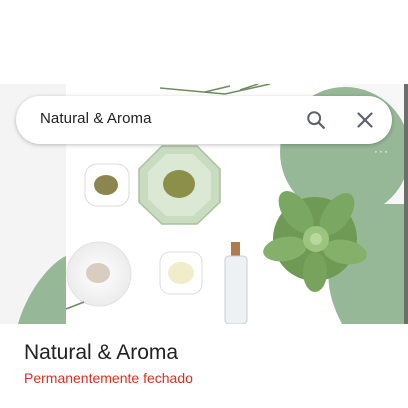  I want to click on close-button, so click(365, 120).